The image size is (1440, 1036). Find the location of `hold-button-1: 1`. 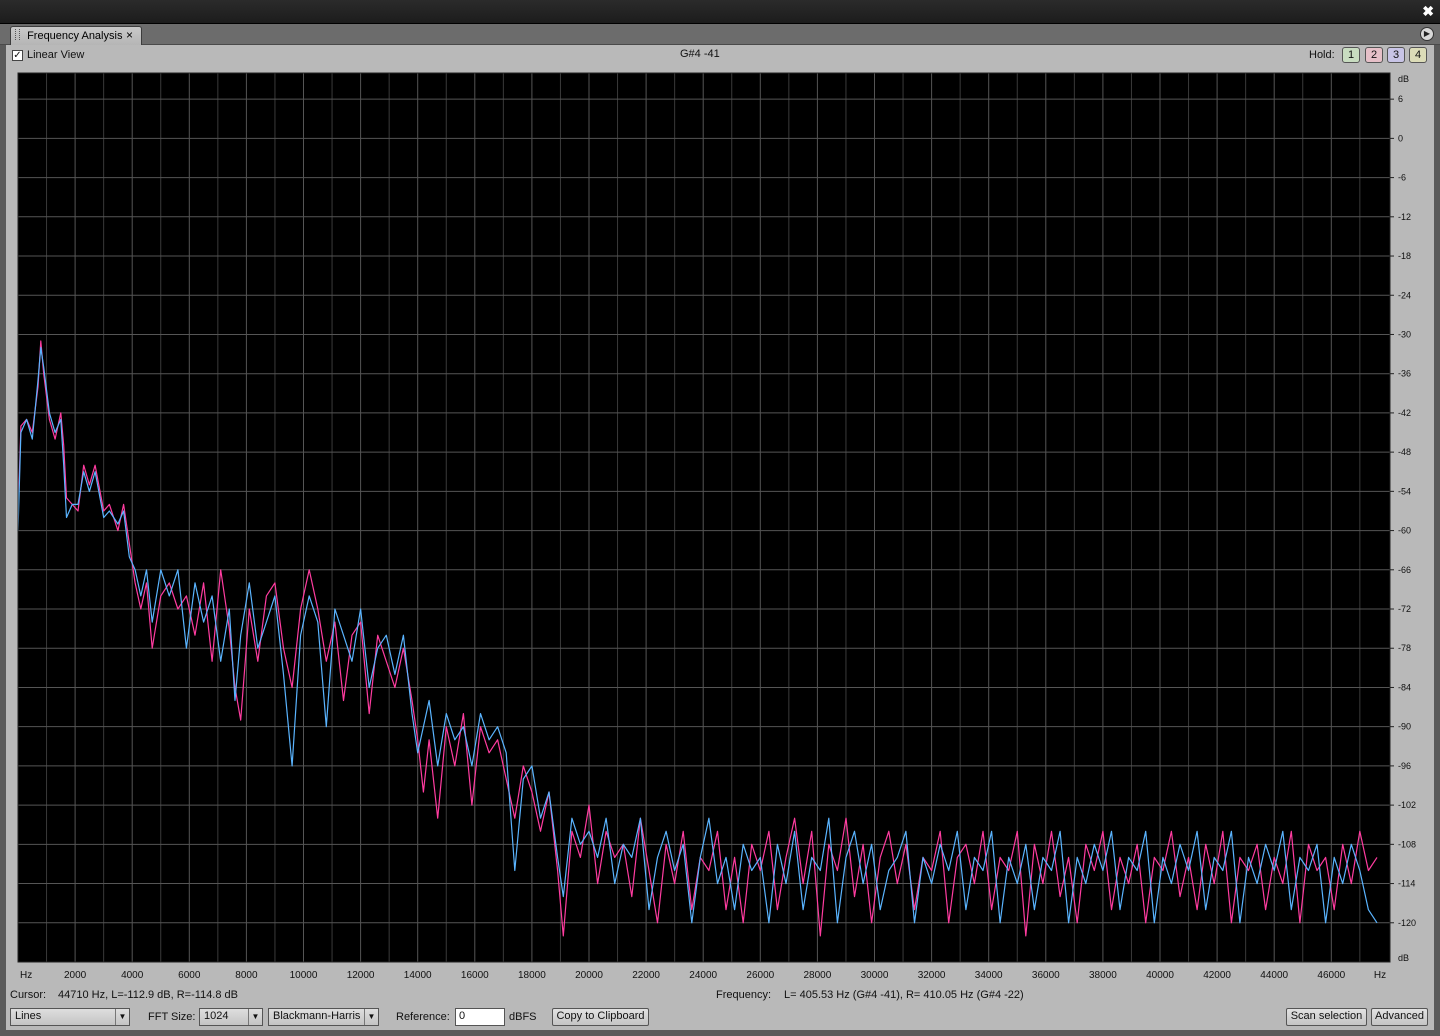

hold-button-1: 1 is located at coordinates (1351, 55).